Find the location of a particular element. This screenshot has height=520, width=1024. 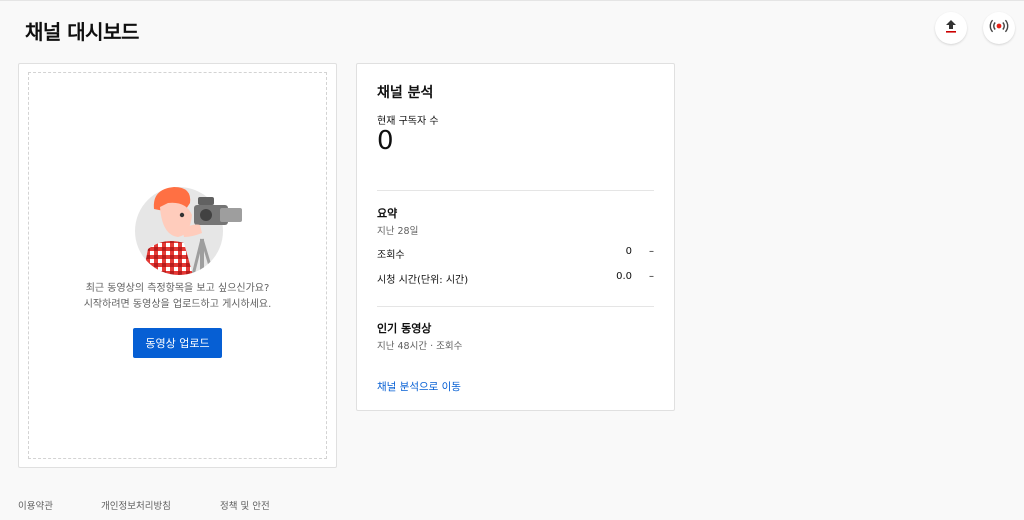

page-title: 채널 대시보드 is located at coordinates (82, 32).